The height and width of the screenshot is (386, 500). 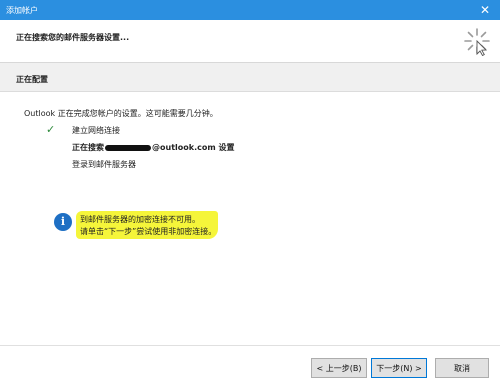 I want to click on info-message-line2: 请单击“下一步”尝试使用非加密连接。, so click(x=148, y=231).